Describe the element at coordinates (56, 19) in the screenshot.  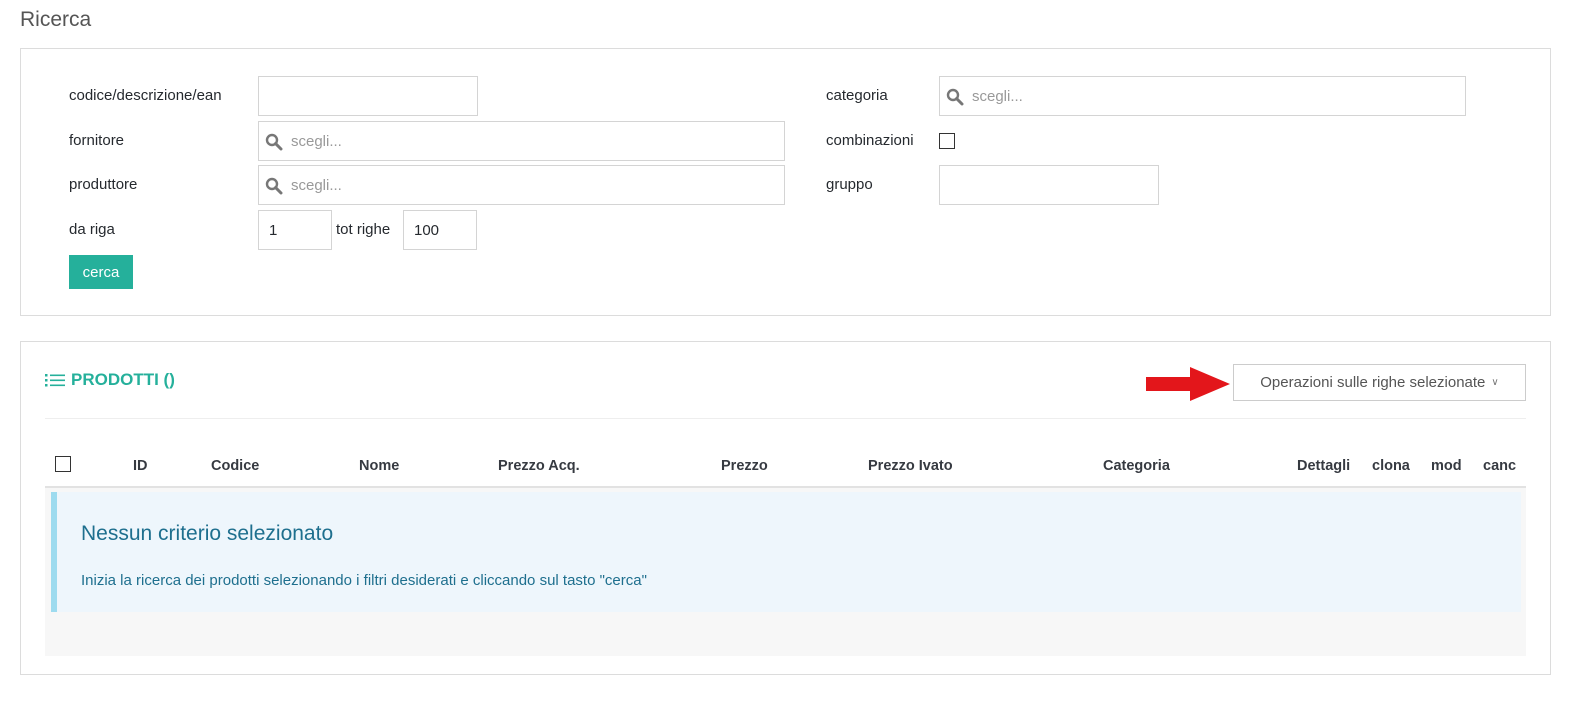
I see `page-title: Ricerca` at that location.